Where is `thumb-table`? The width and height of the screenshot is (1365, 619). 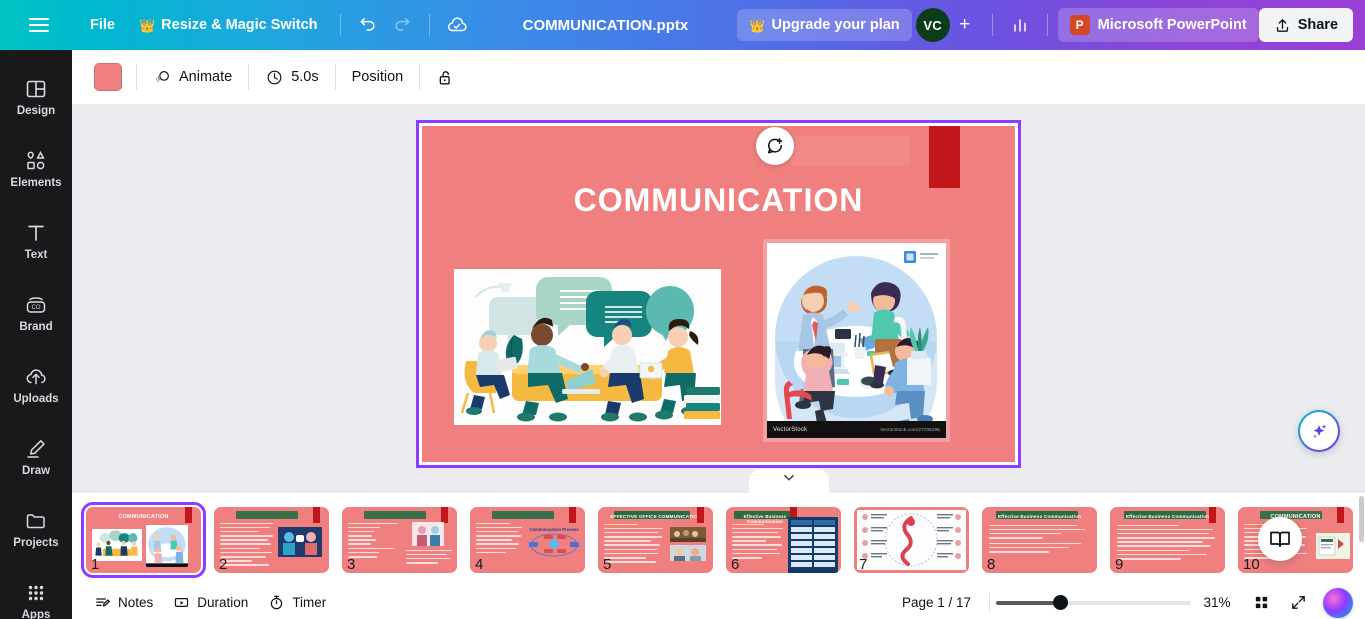 thumb-table is located at coordinates (813, 544).